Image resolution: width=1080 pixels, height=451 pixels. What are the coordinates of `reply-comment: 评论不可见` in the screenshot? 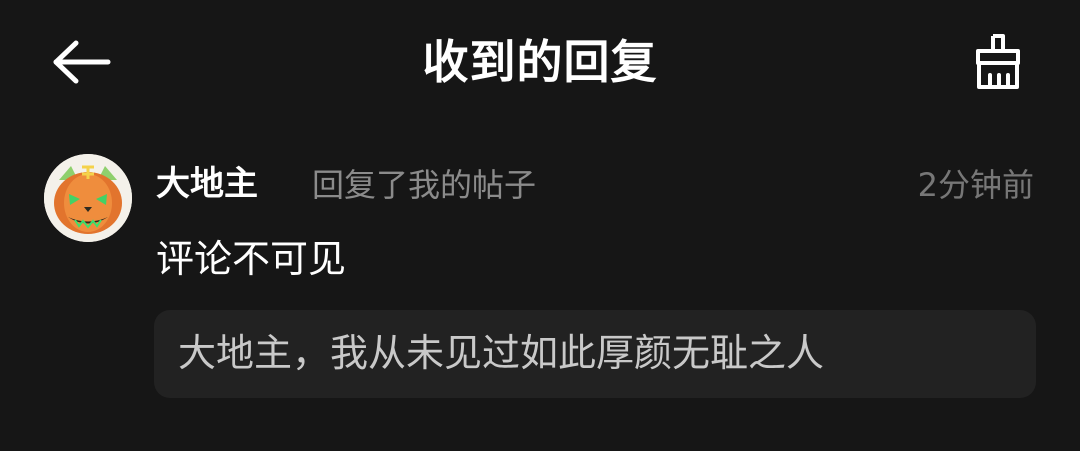 It's located at (251, 259).